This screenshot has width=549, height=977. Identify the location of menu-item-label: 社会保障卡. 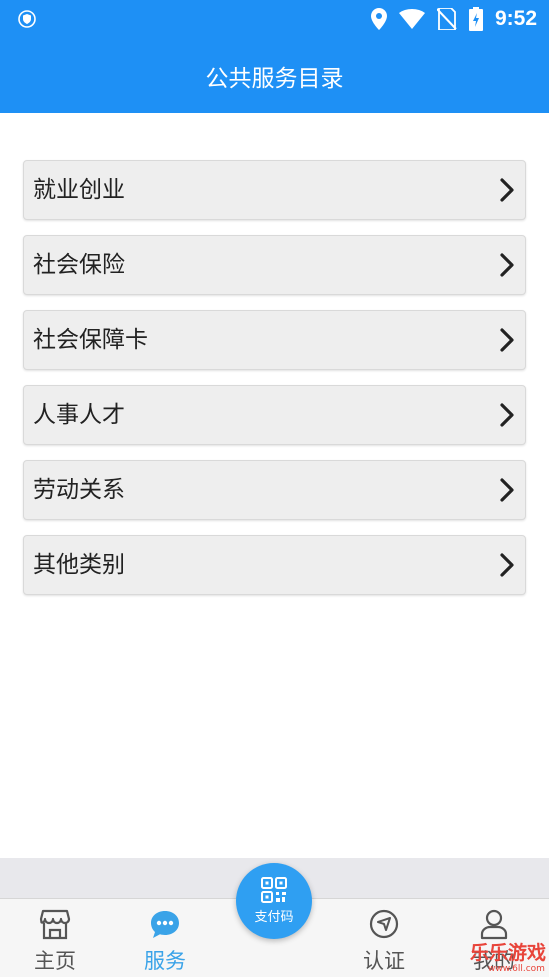
(90, 340).